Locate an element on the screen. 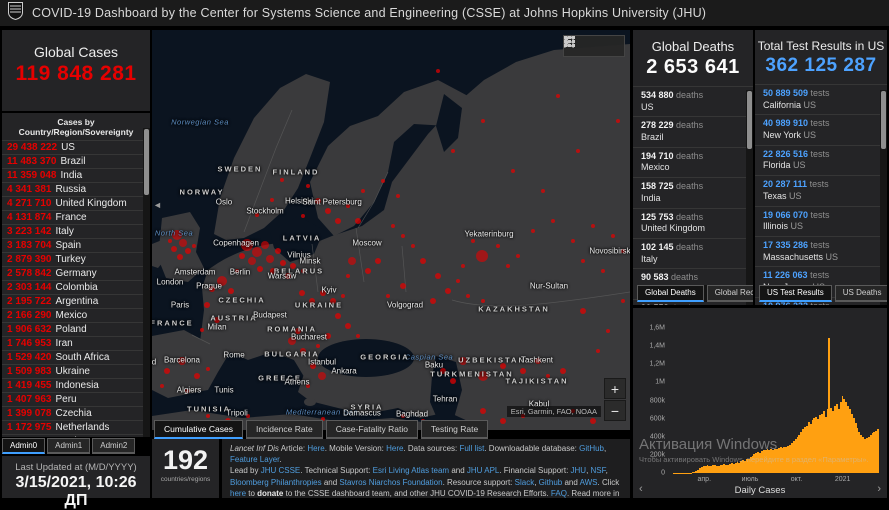 The image size is (889, 510). case-row: 1 746 953 Iran is located at coordinates (76, 343).